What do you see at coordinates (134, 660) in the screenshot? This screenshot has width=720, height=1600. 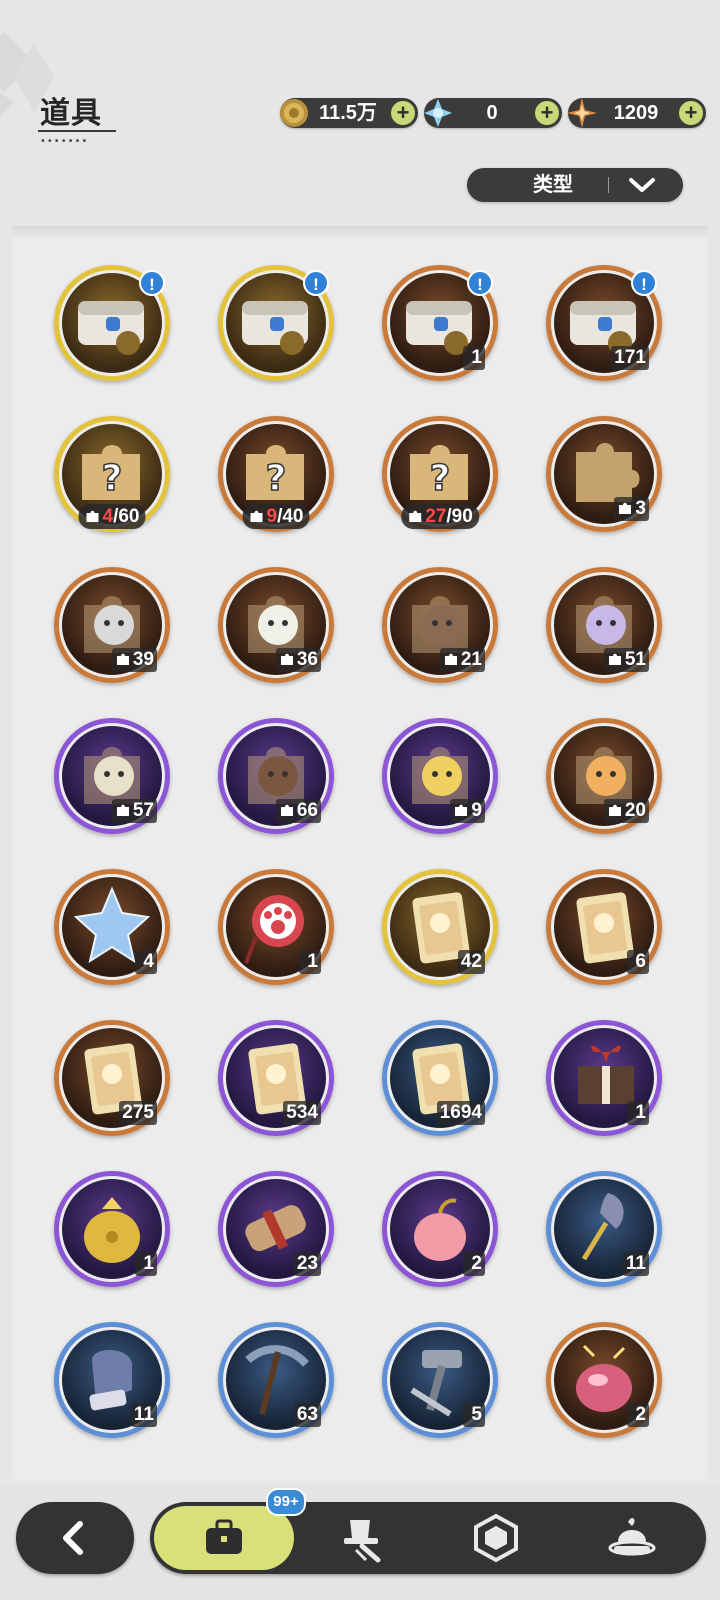 I see `fragment-count: 39` at bounding box center [134, 660].